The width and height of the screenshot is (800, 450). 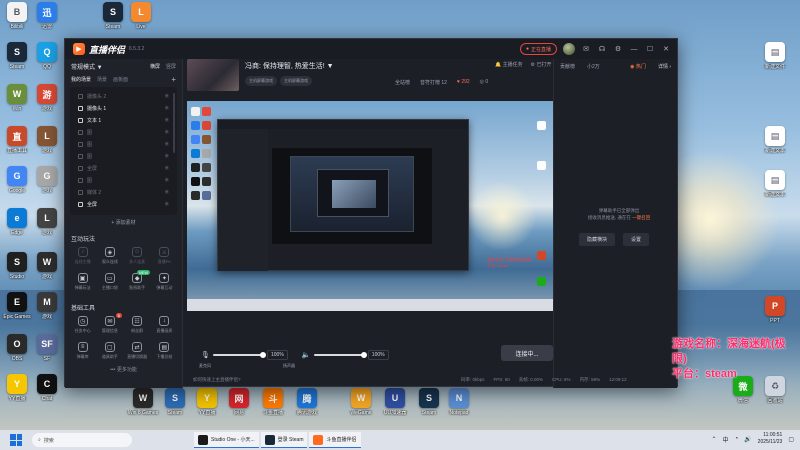 I want to click on tab-contribution: 贡献榜, so click(x=567, y=66).